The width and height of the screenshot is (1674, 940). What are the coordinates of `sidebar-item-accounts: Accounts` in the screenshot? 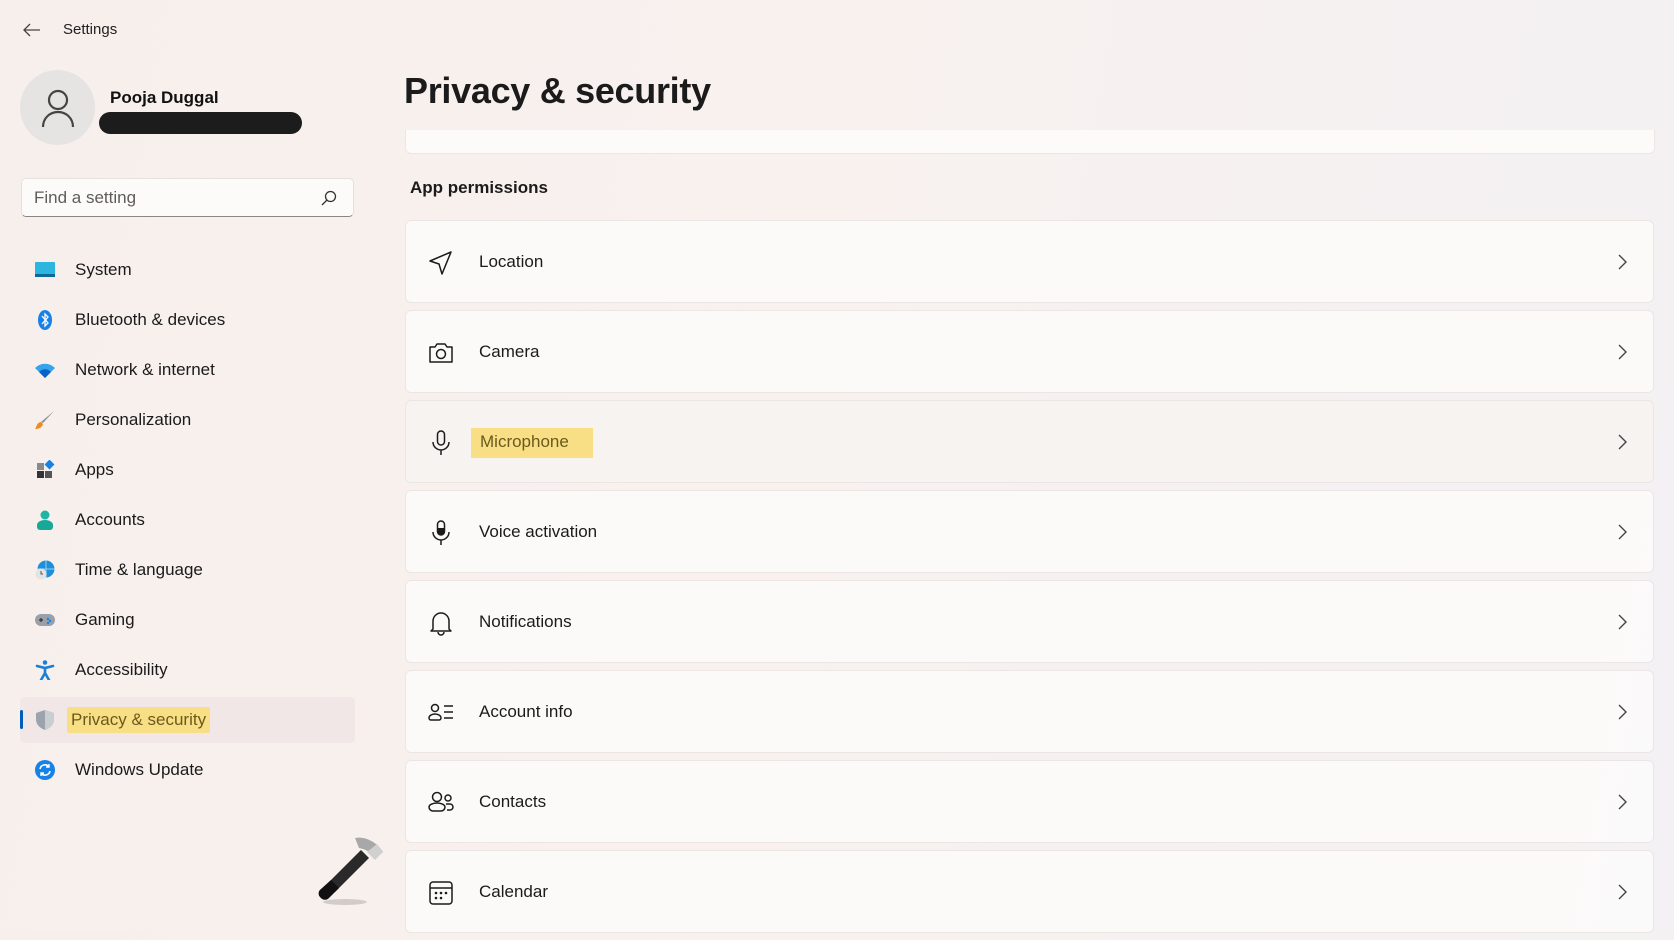 It's located at (187, 520).